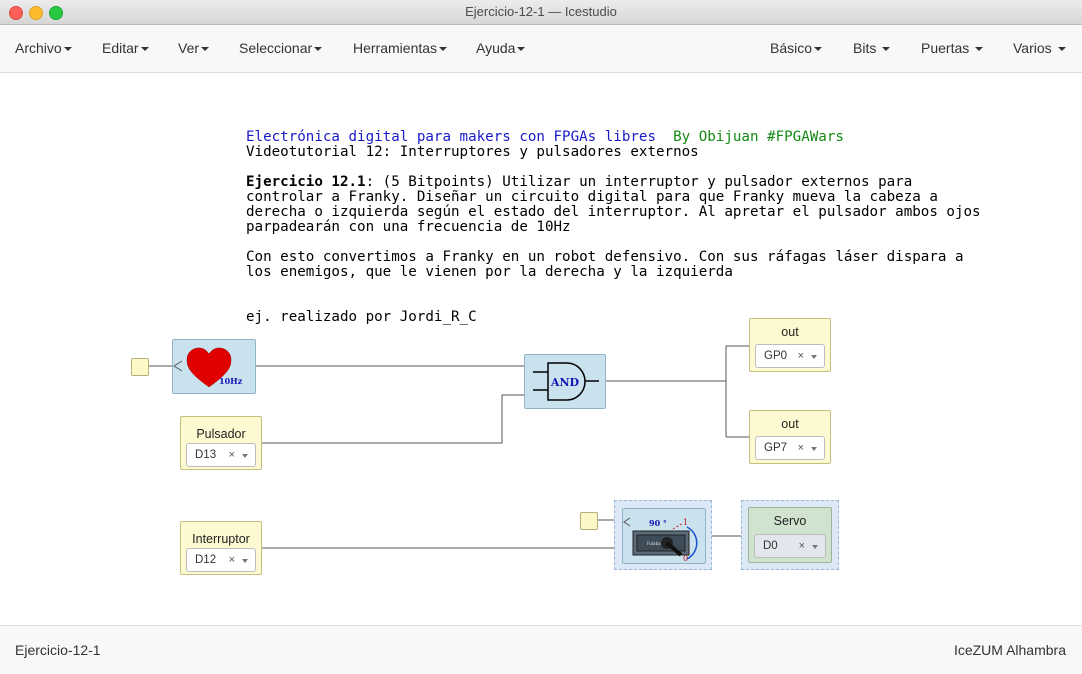 This screenshot has height=674, width=1082. I want to click on and-gate-icon: AND, so click(566, 381).